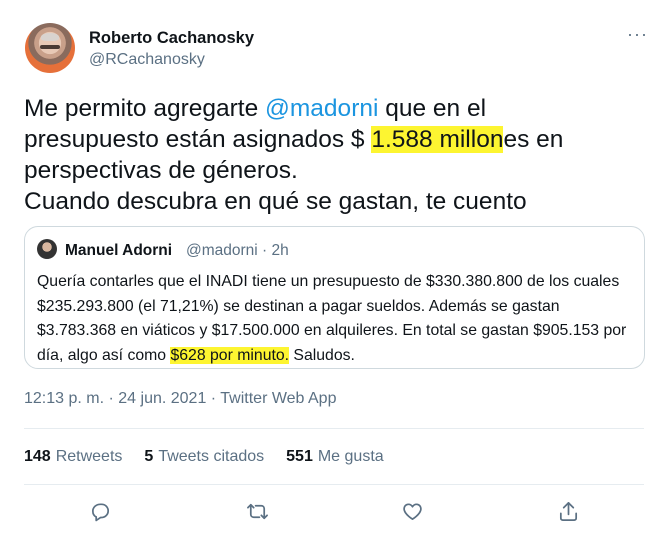  I want to click on like-icon, so click(412, 511).